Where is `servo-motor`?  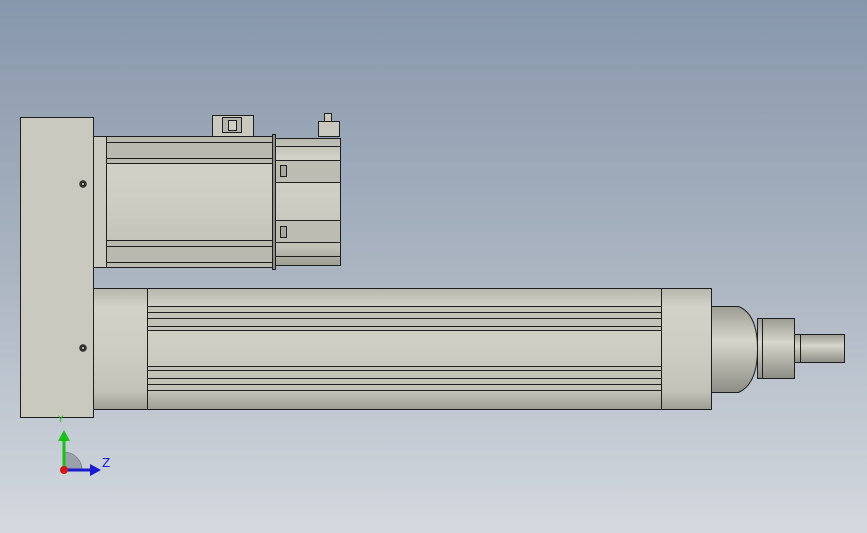 servo-motor is located at coordinates (217, 202).